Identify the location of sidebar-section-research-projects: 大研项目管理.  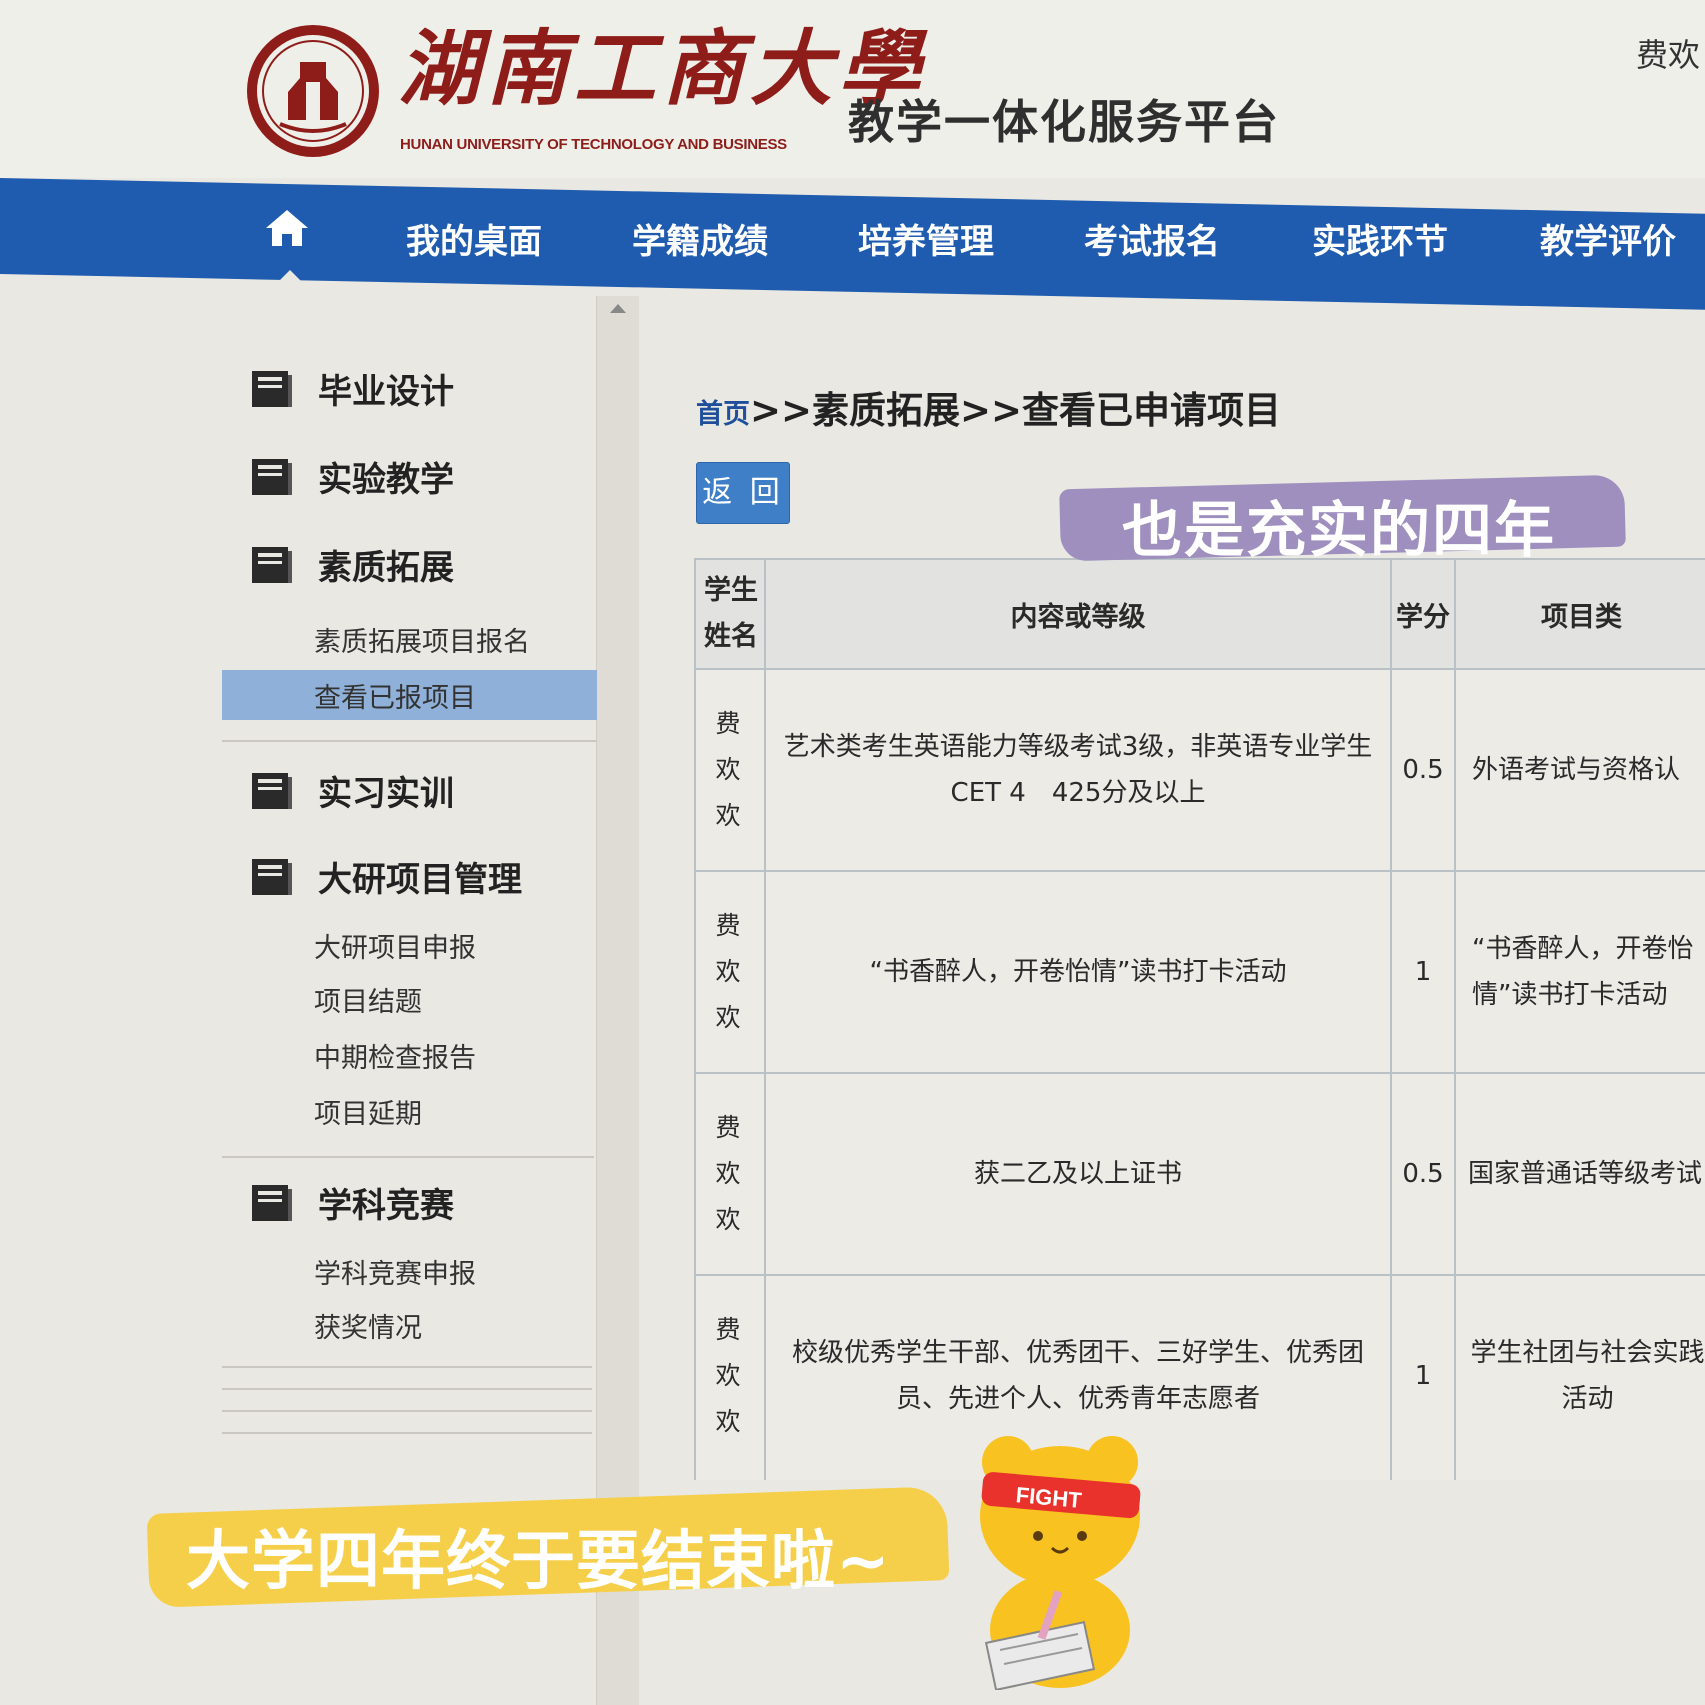
(386, 876).